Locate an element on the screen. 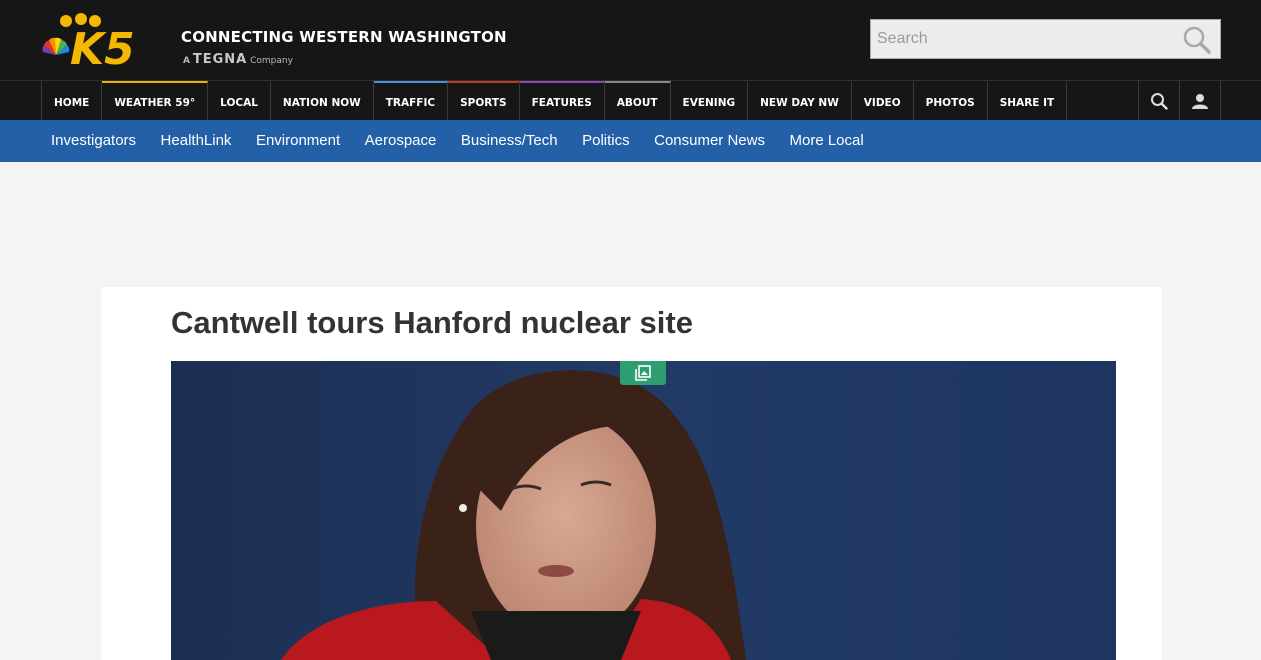  nav-item-evening: EVENING is located at coordinates (710, 100).